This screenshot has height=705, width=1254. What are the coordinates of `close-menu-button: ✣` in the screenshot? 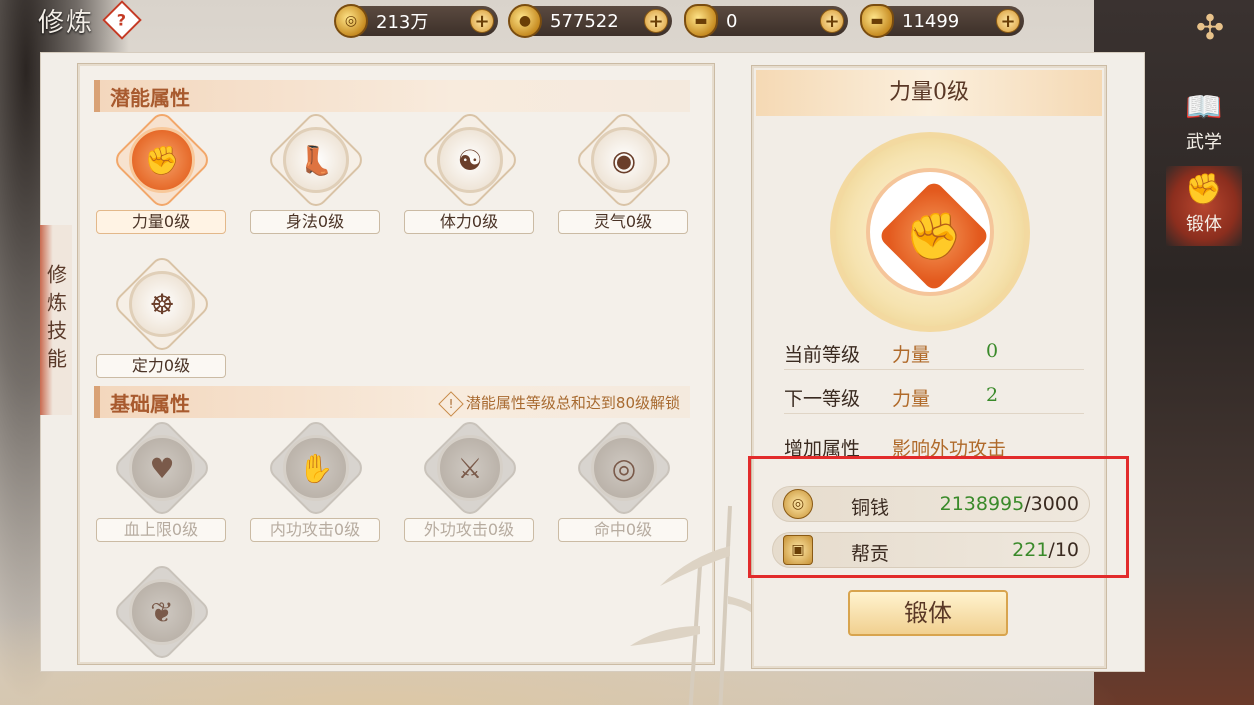 It's located at (1210, 28).